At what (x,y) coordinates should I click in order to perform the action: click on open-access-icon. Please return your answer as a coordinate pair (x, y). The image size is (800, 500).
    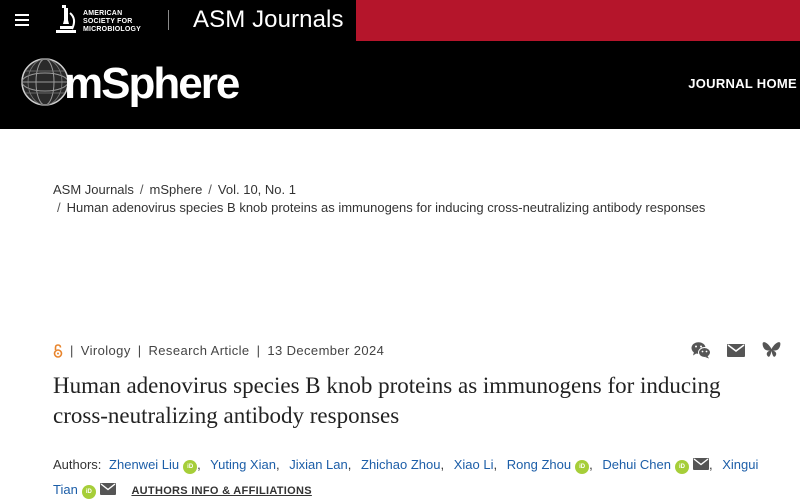
    Looking at the image, I should click on (58, 350).